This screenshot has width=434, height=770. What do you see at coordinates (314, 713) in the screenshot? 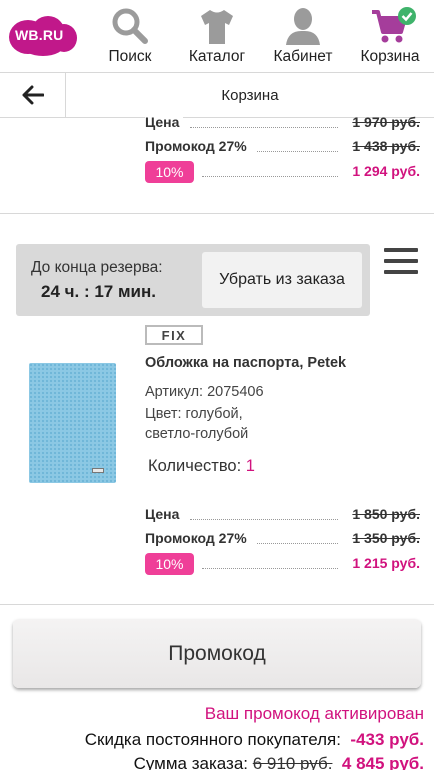
I see `promo-activated-text: Ваш промокод активирован` at bounding box center [314, 713].